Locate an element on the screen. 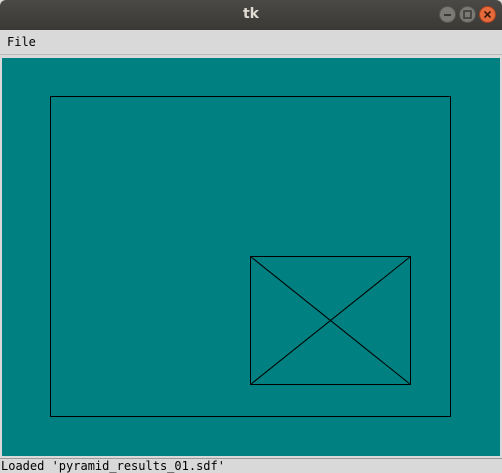 This screenshot has height=473, width=502. window-title: tk is located at coordinates (250, 14).